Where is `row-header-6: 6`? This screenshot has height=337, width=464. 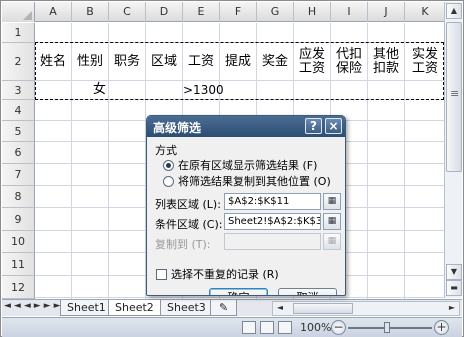
row-header-6: 6 is located at coordinates (18, 153).